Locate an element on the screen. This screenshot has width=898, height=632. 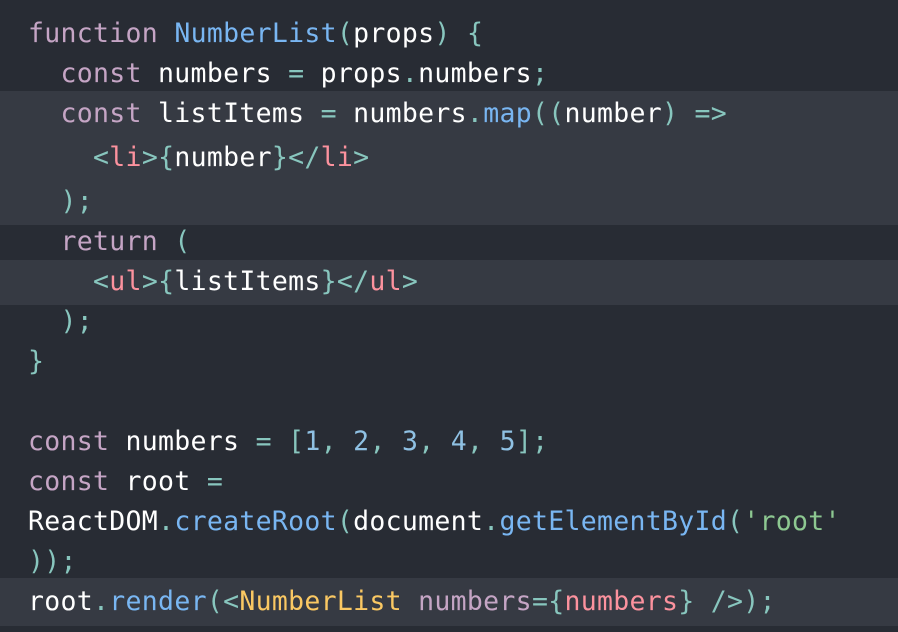
code-token: ]; is located at coordinates (532, 441).